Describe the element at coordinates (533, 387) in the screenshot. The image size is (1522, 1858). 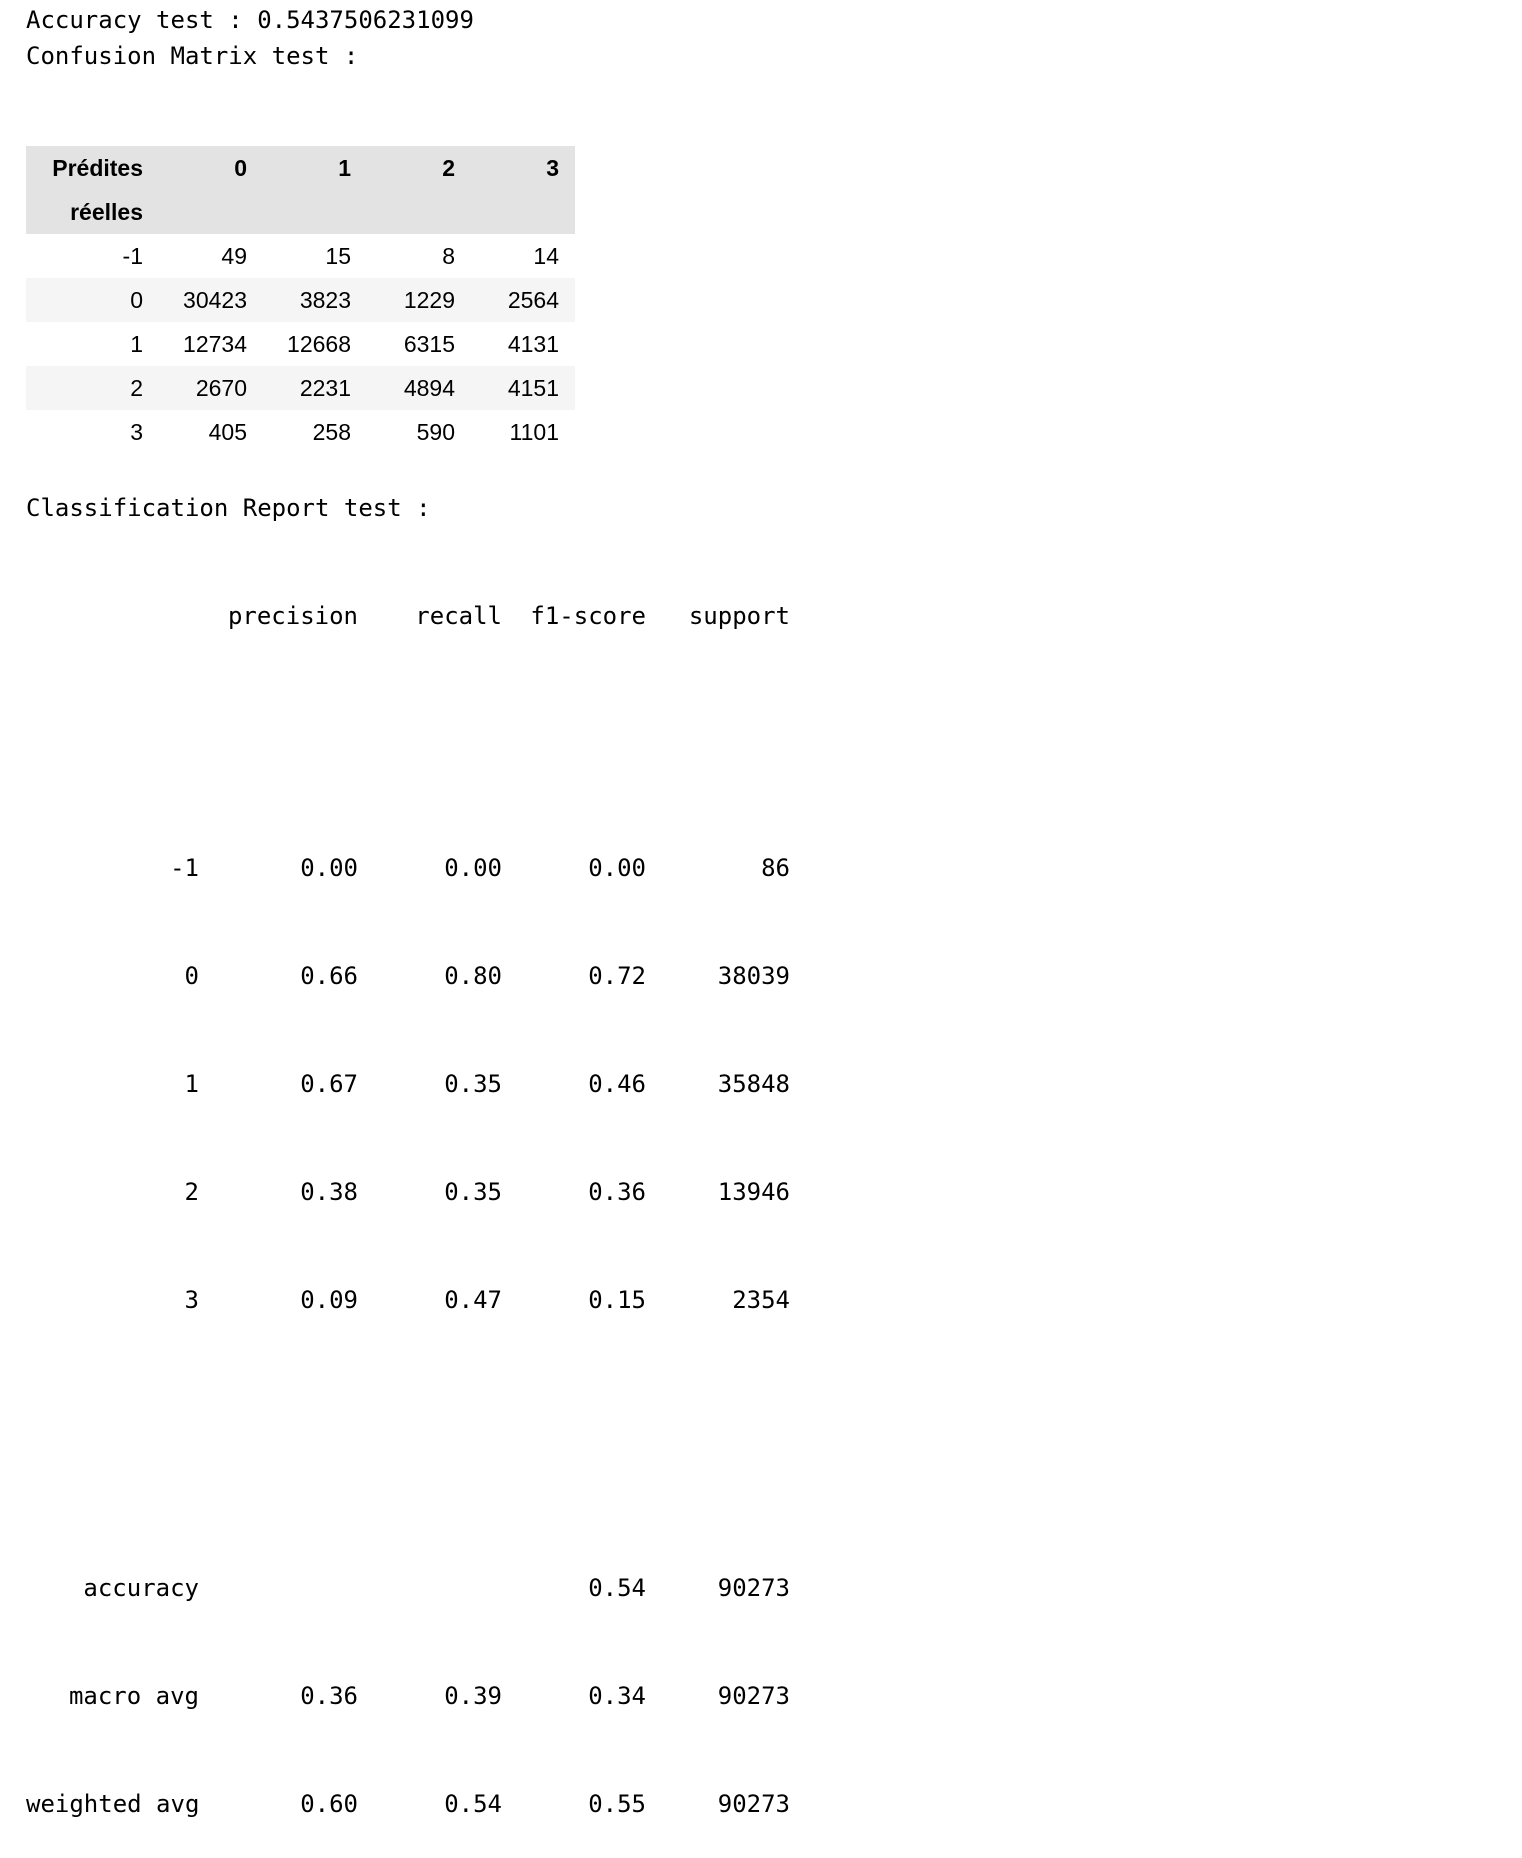
I see `table-cell: 4151` at that location.